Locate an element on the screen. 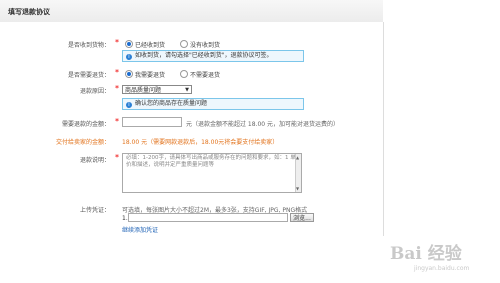  received-no-label: 没有收到货 is located at coordinates (205, 45).